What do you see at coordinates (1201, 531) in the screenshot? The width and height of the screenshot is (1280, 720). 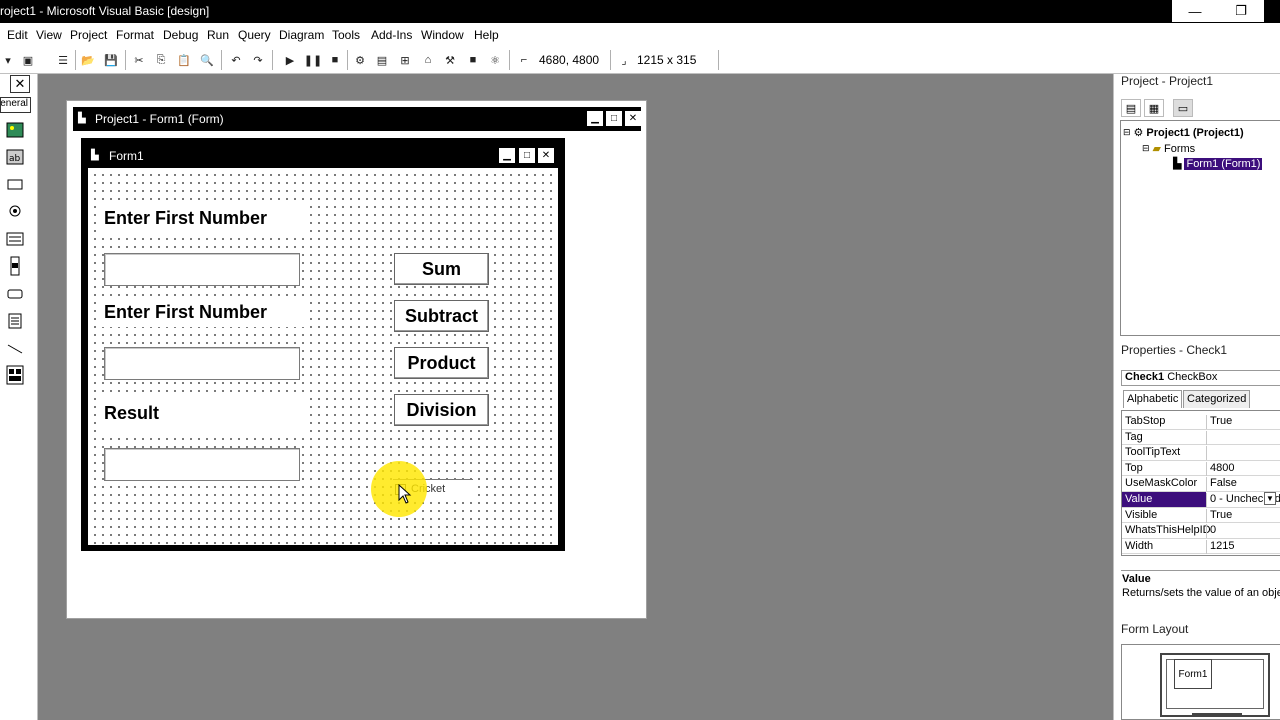 I see `prop-row: WhatsThisHelpID 0` at bounding box center [1201, 531].